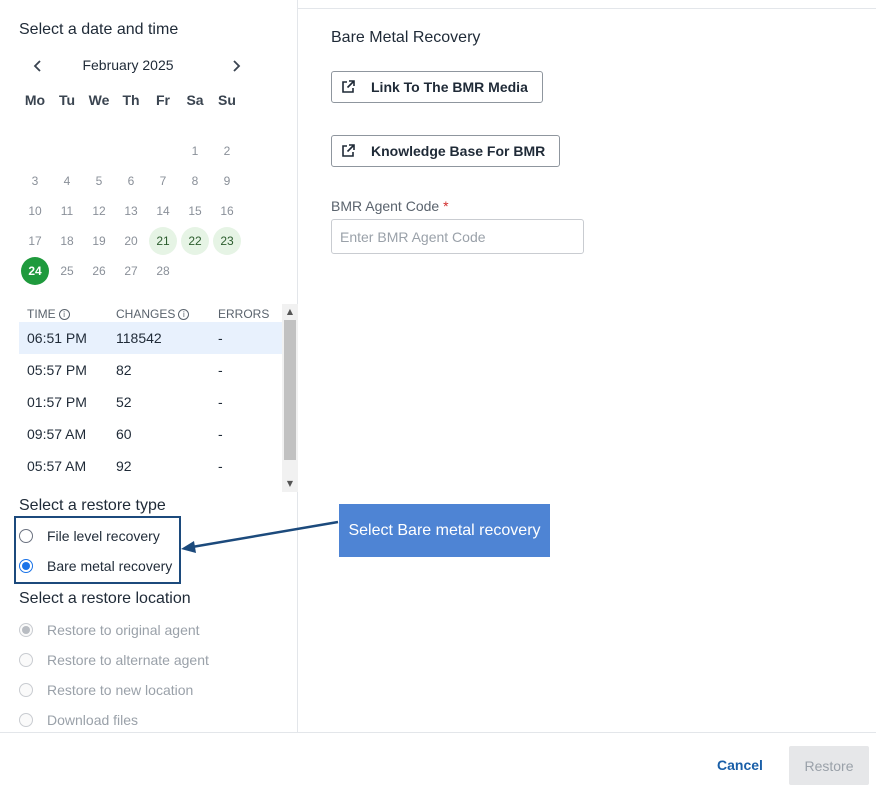  Describe the element at coordinates (124, 434) in the screenshot. I see `changes-cell: 60` at that location.